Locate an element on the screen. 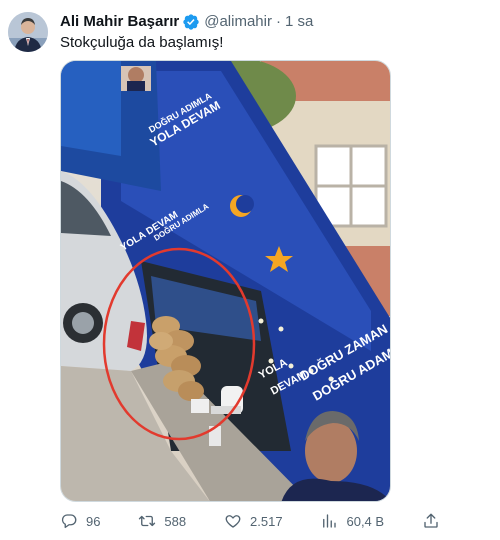 The width and height of the screenshot is (500, 540). like-count: 2.517 is located at coordinates (266, 521).